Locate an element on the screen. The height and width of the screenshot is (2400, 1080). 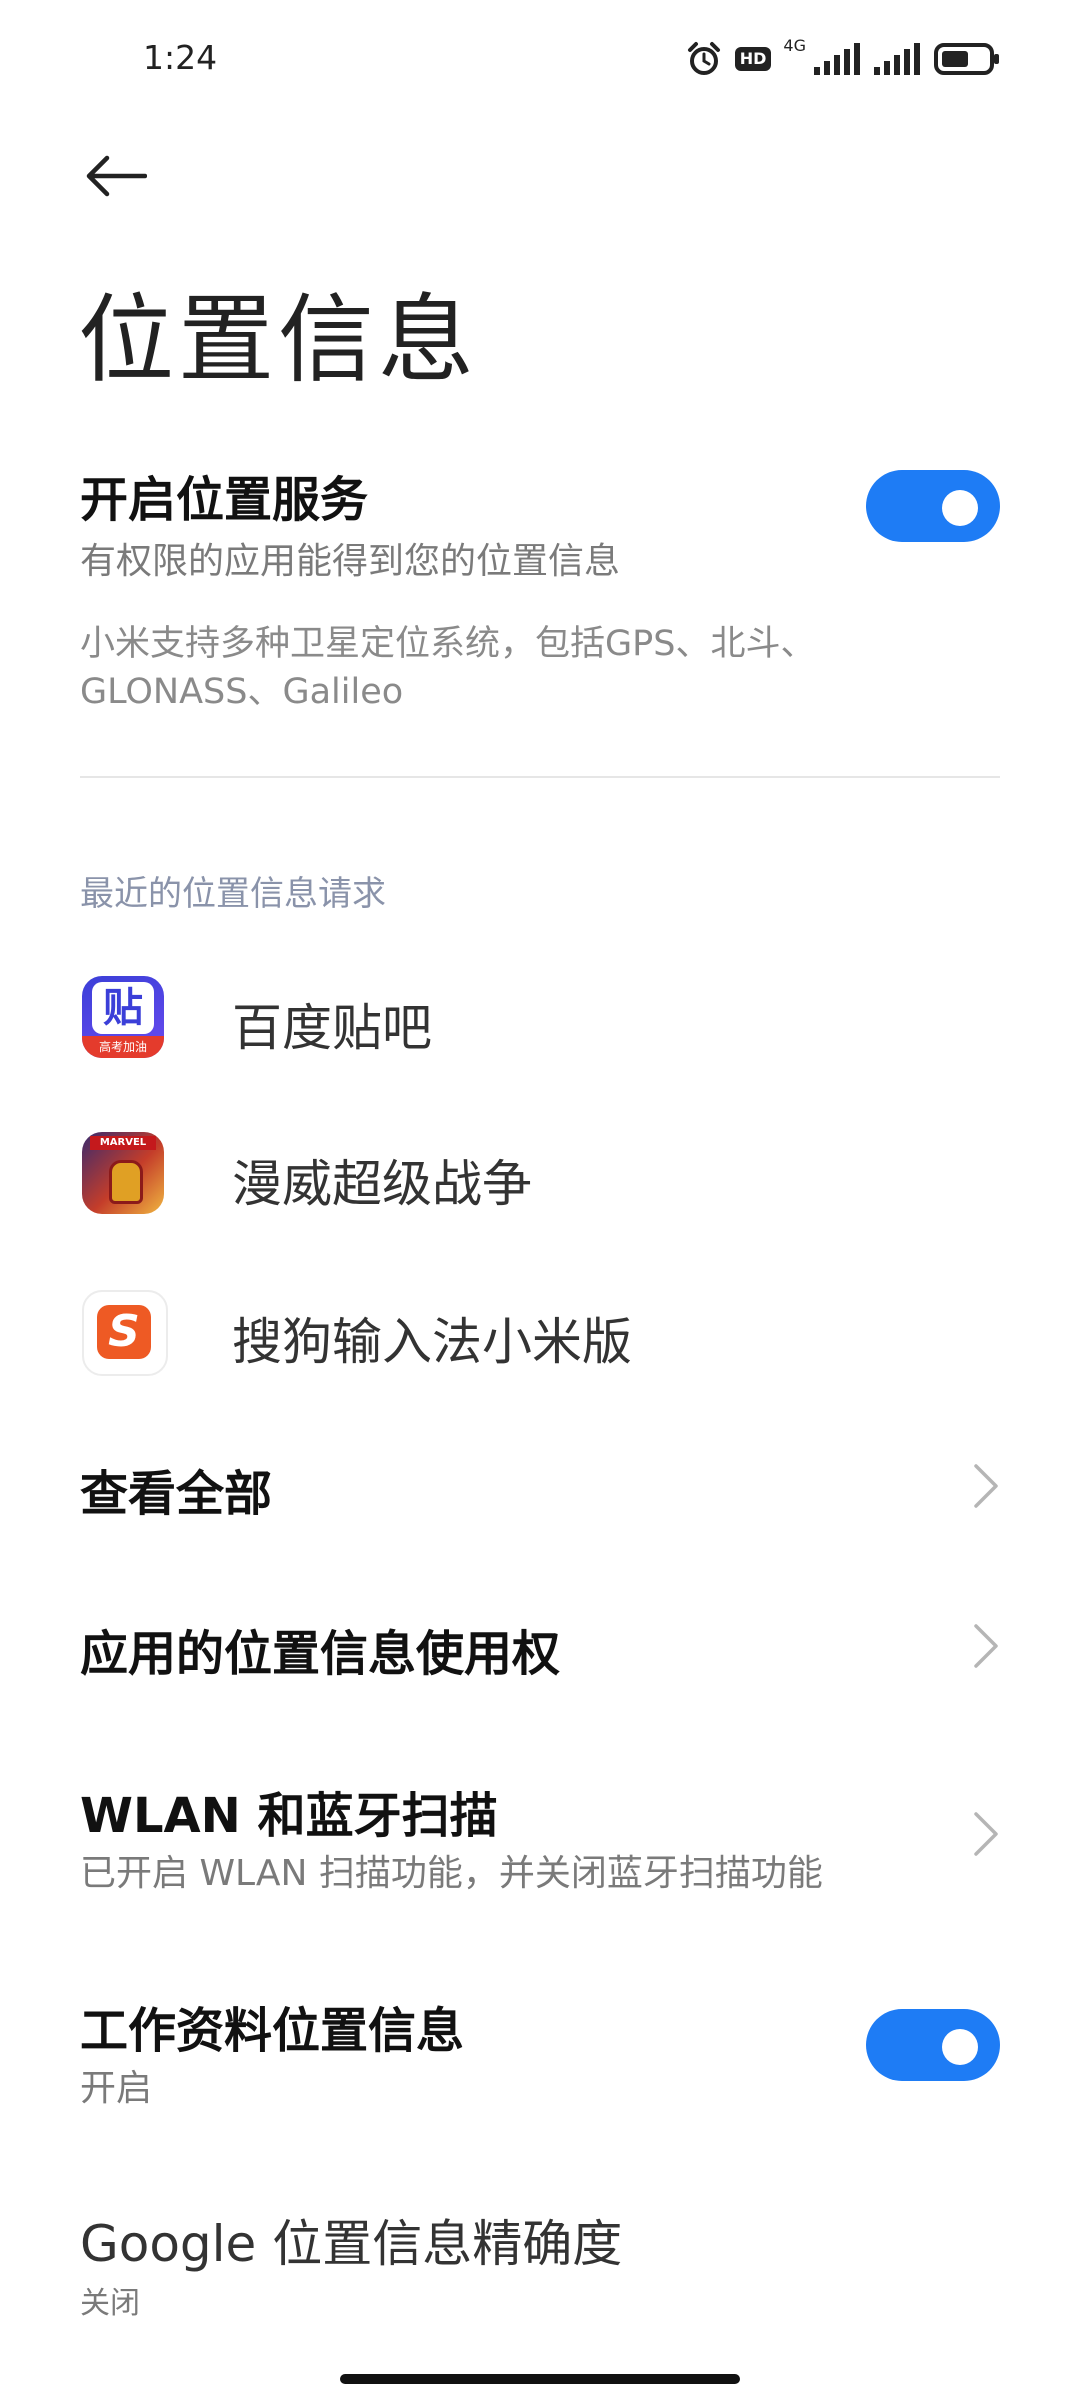
location-service-subtitle: 有权限的应用能得到您的位置信息 is located at coordinates (350, 561).